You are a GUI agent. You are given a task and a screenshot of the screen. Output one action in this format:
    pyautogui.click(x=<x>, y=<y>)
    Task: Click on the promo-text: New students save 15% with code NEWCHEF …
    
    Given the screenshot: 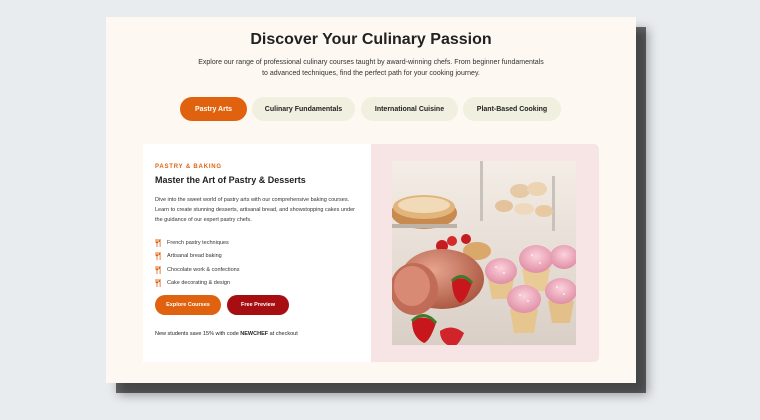 What is the action you would take?
    pyautogui.click(x=226, y=334)
    